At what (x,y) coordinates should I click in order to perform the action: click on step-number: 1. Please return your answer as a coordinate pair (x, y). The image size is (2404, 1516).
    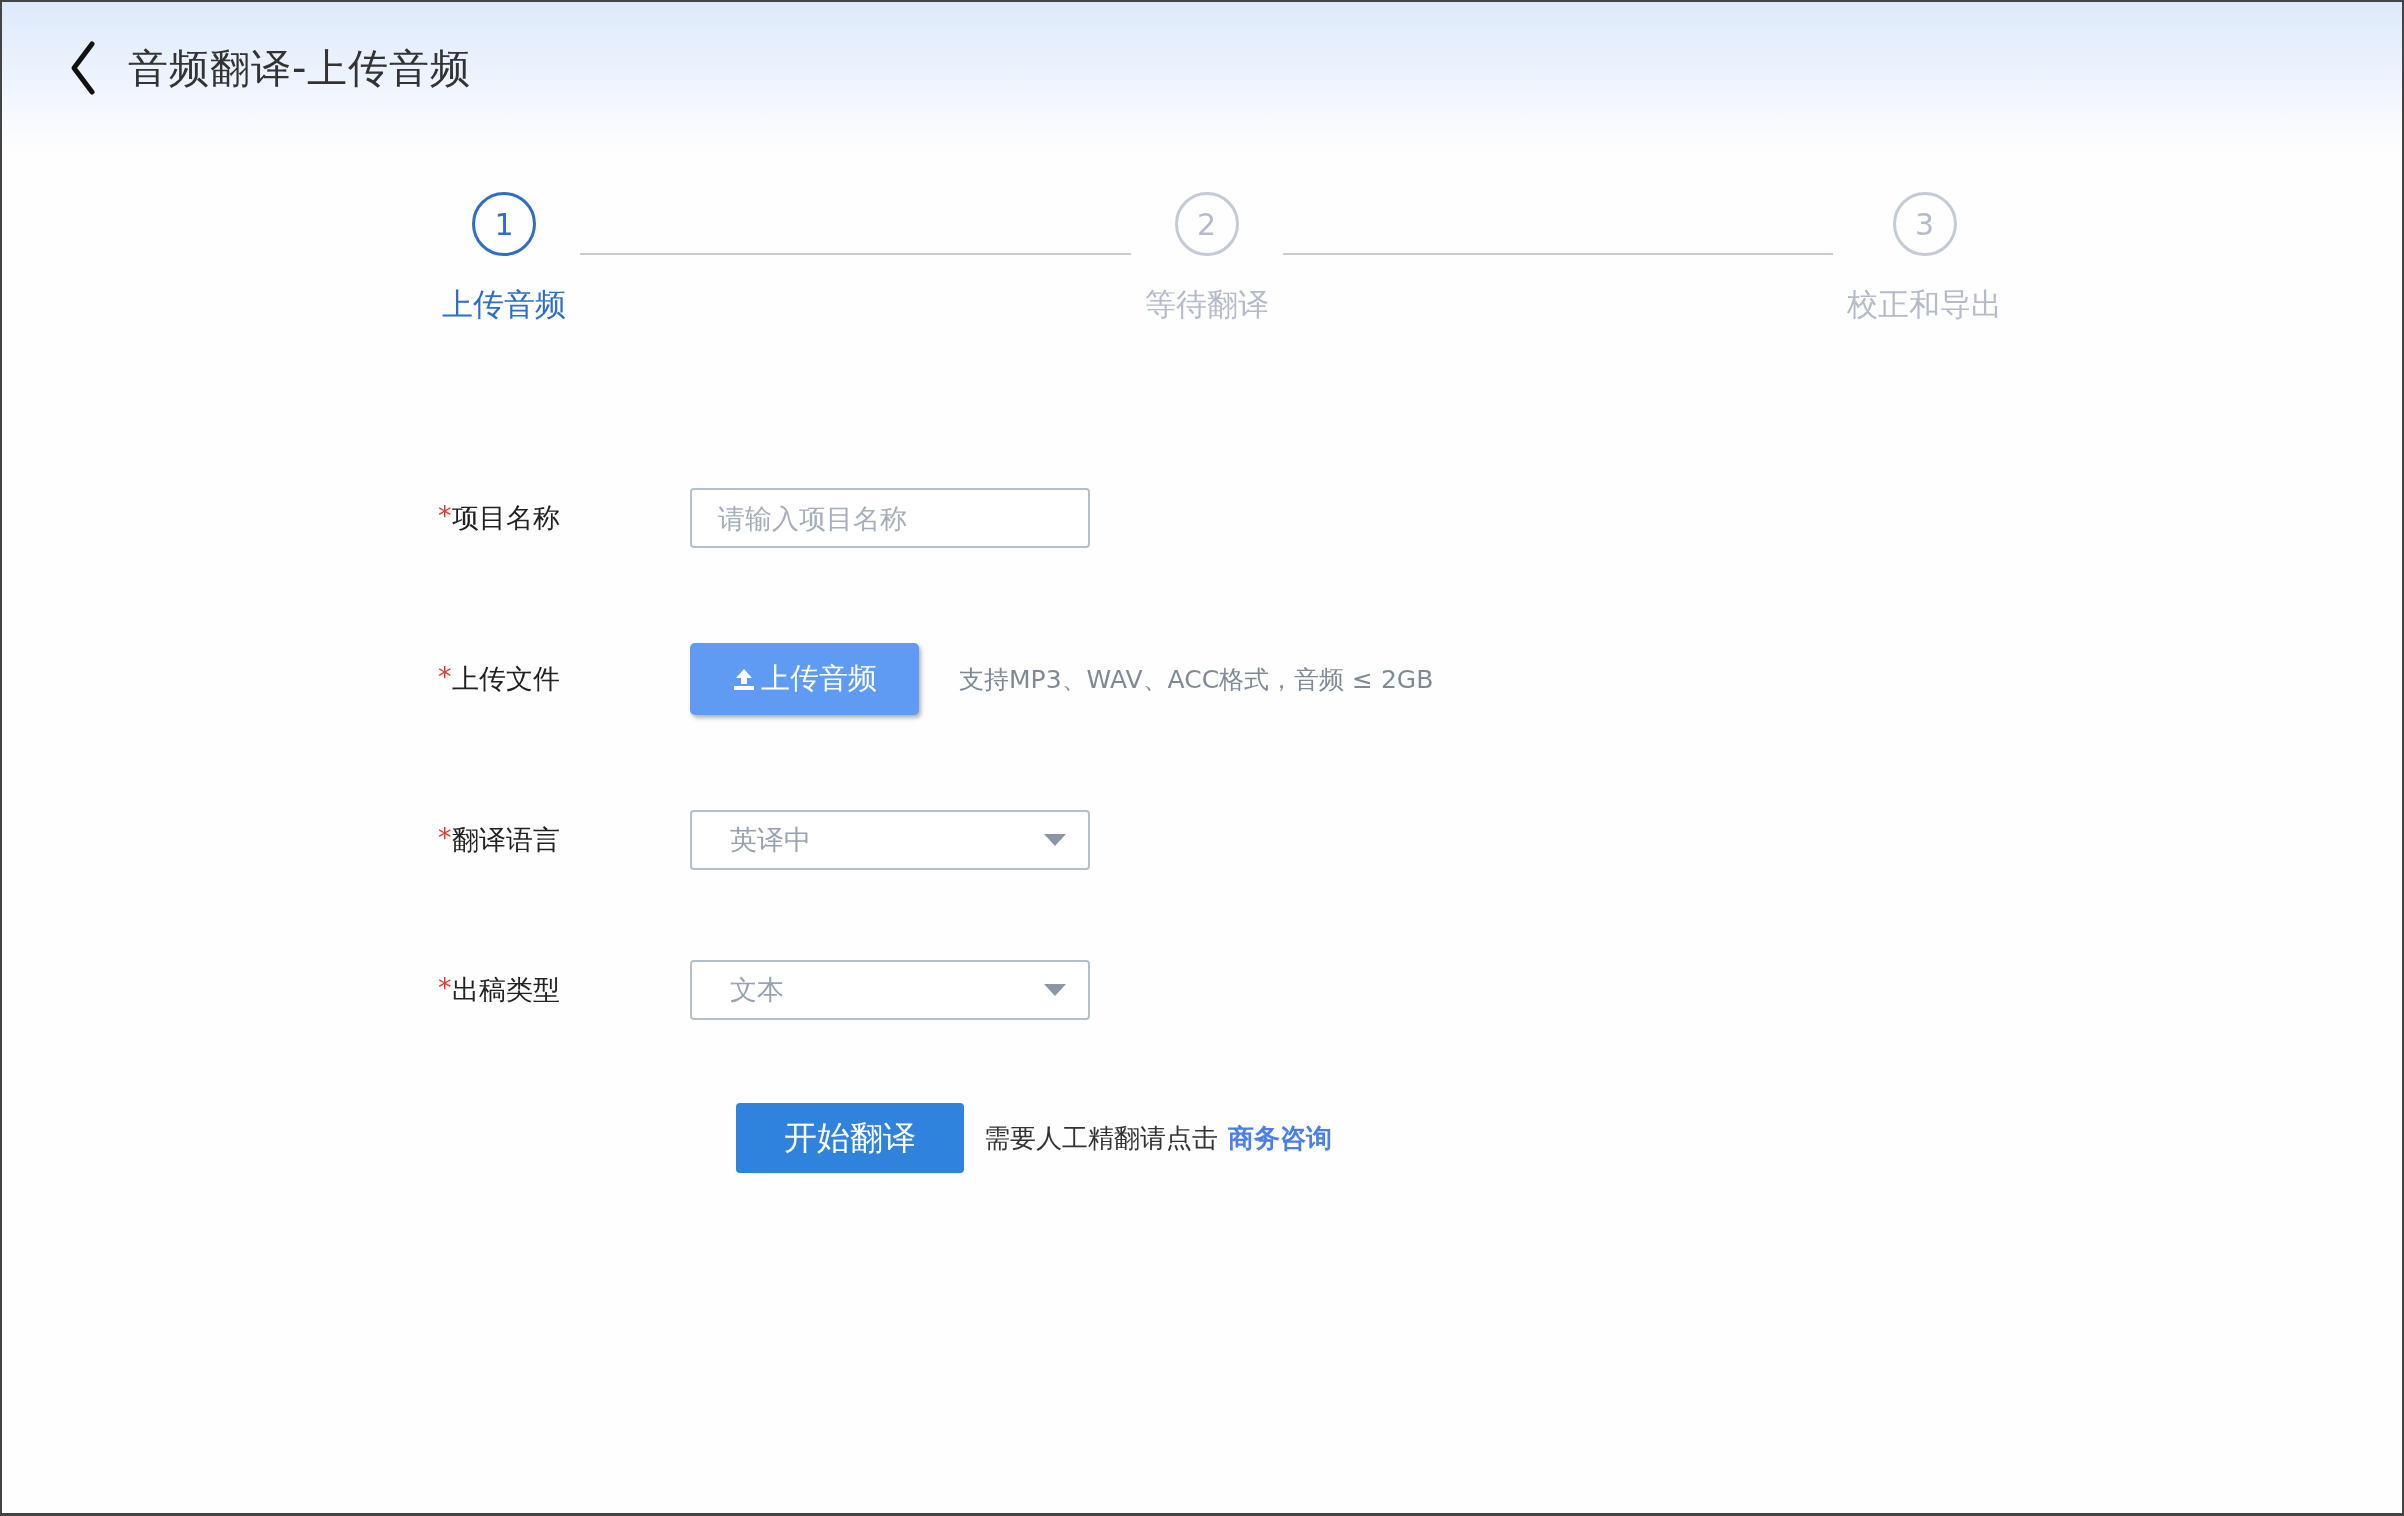
    Looking at the image, I should click on (504, 224).